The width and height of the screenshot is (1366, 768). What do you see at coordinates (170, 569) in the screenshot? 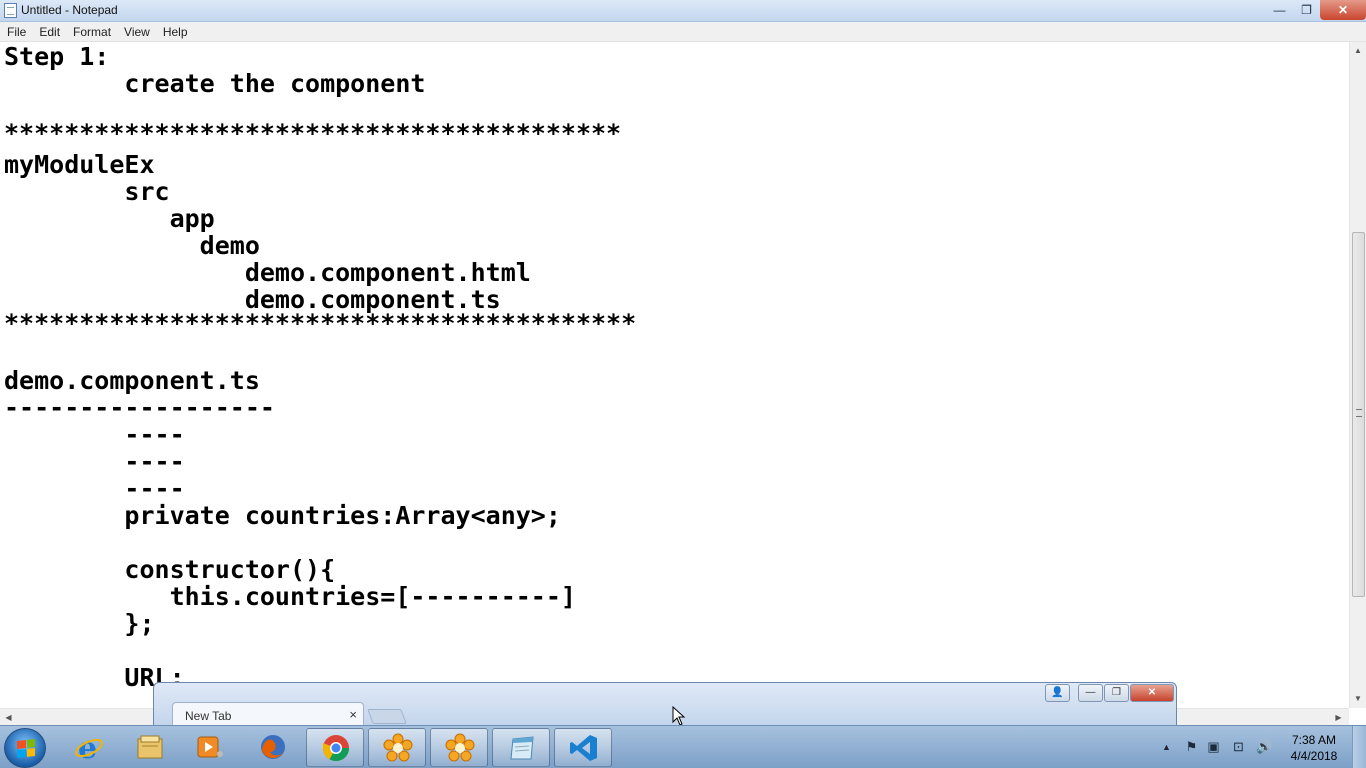
I see `editor-line: constructor(){` at bounding box center [170, 569].